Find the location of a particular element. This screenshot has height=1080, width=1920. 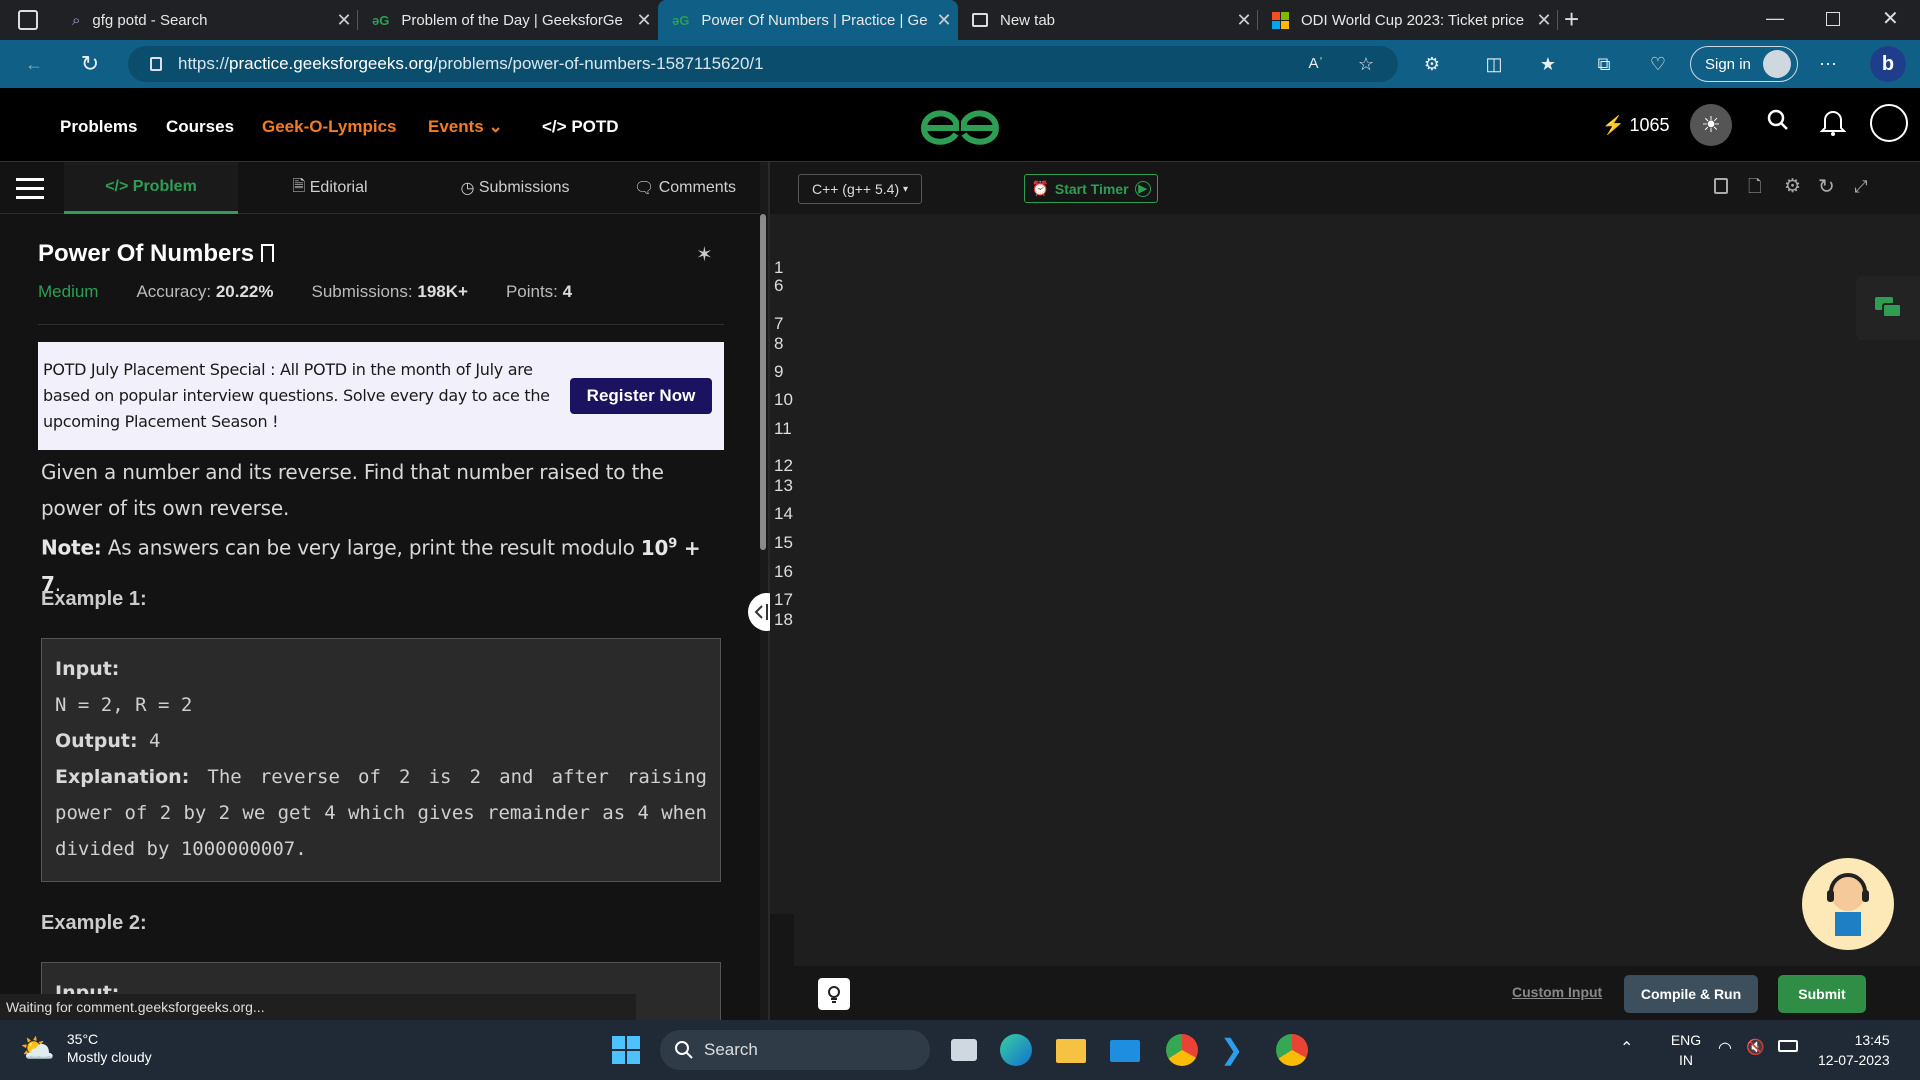

sign-in-button: Sign in is located at coordinates (1744, 64).